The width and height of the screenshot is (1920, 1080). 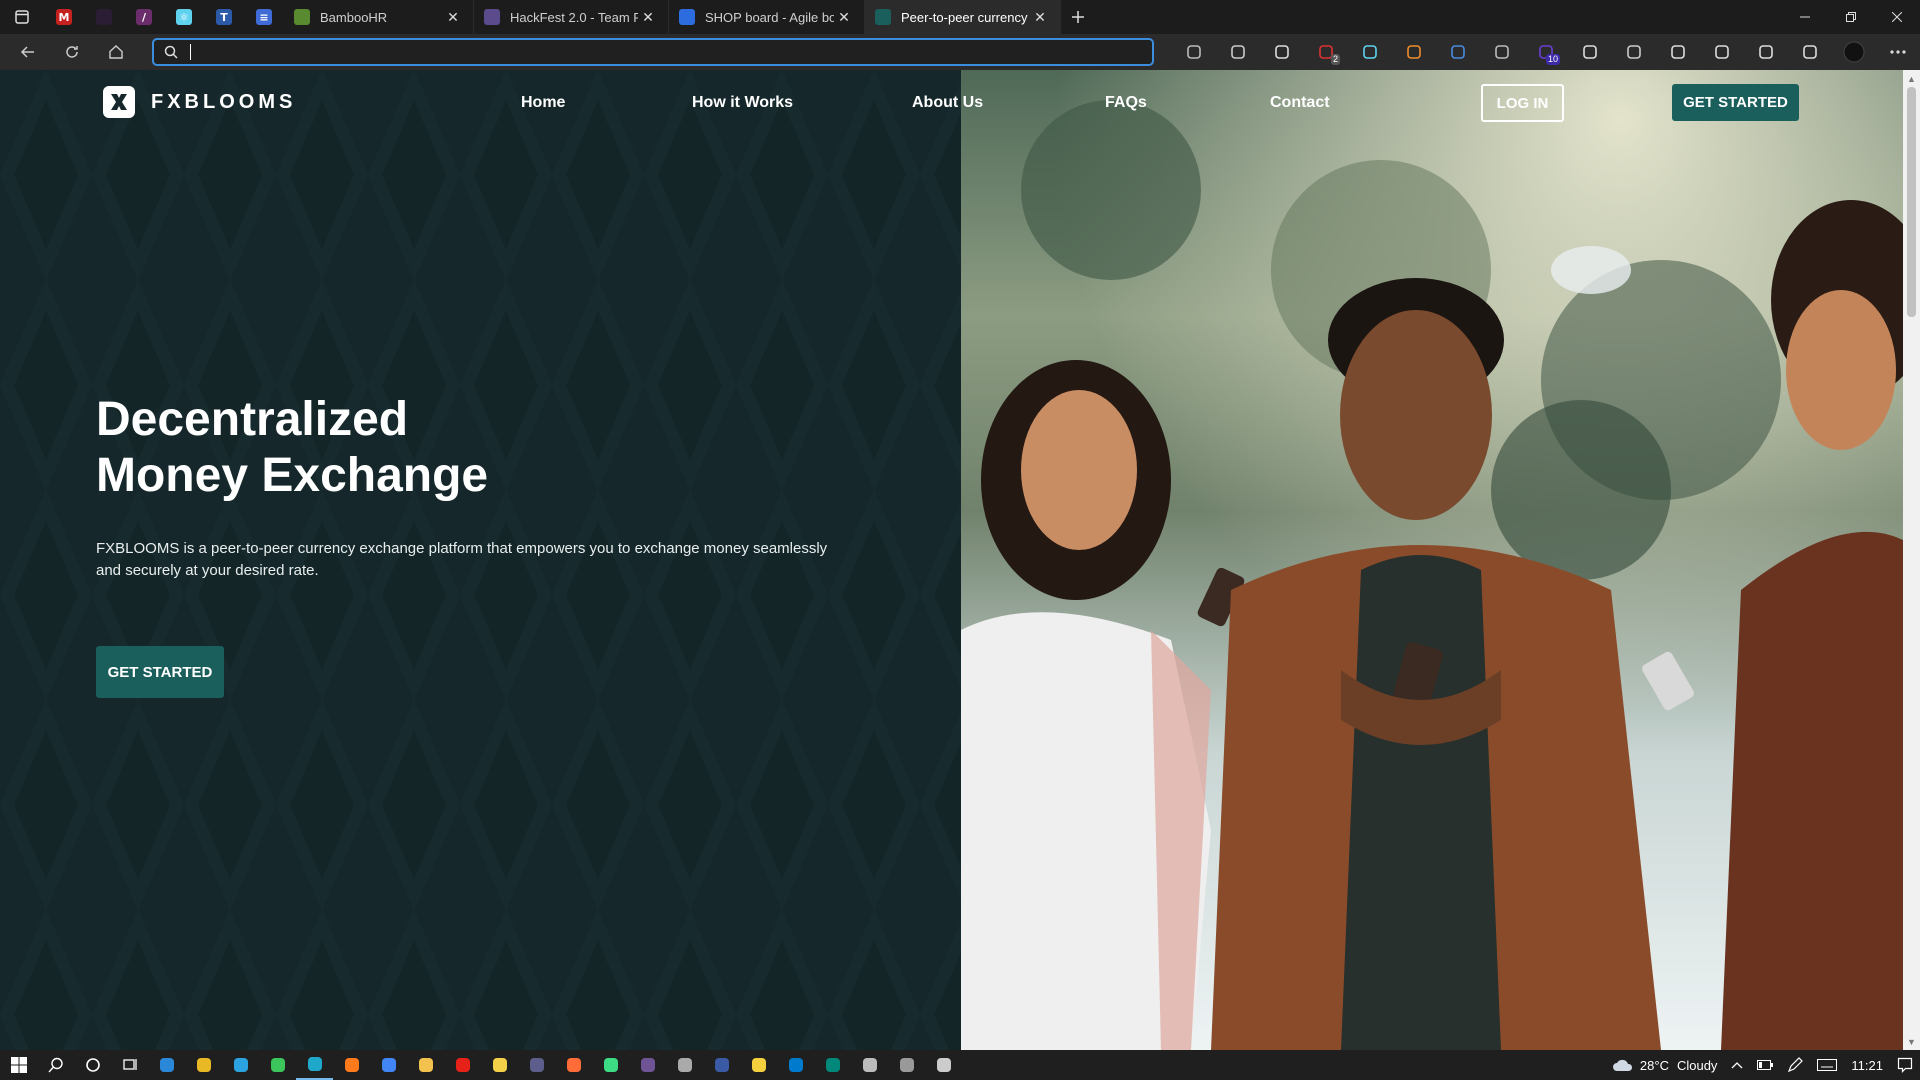 I want to click on minimize-button, so click(x=1805, y=17).